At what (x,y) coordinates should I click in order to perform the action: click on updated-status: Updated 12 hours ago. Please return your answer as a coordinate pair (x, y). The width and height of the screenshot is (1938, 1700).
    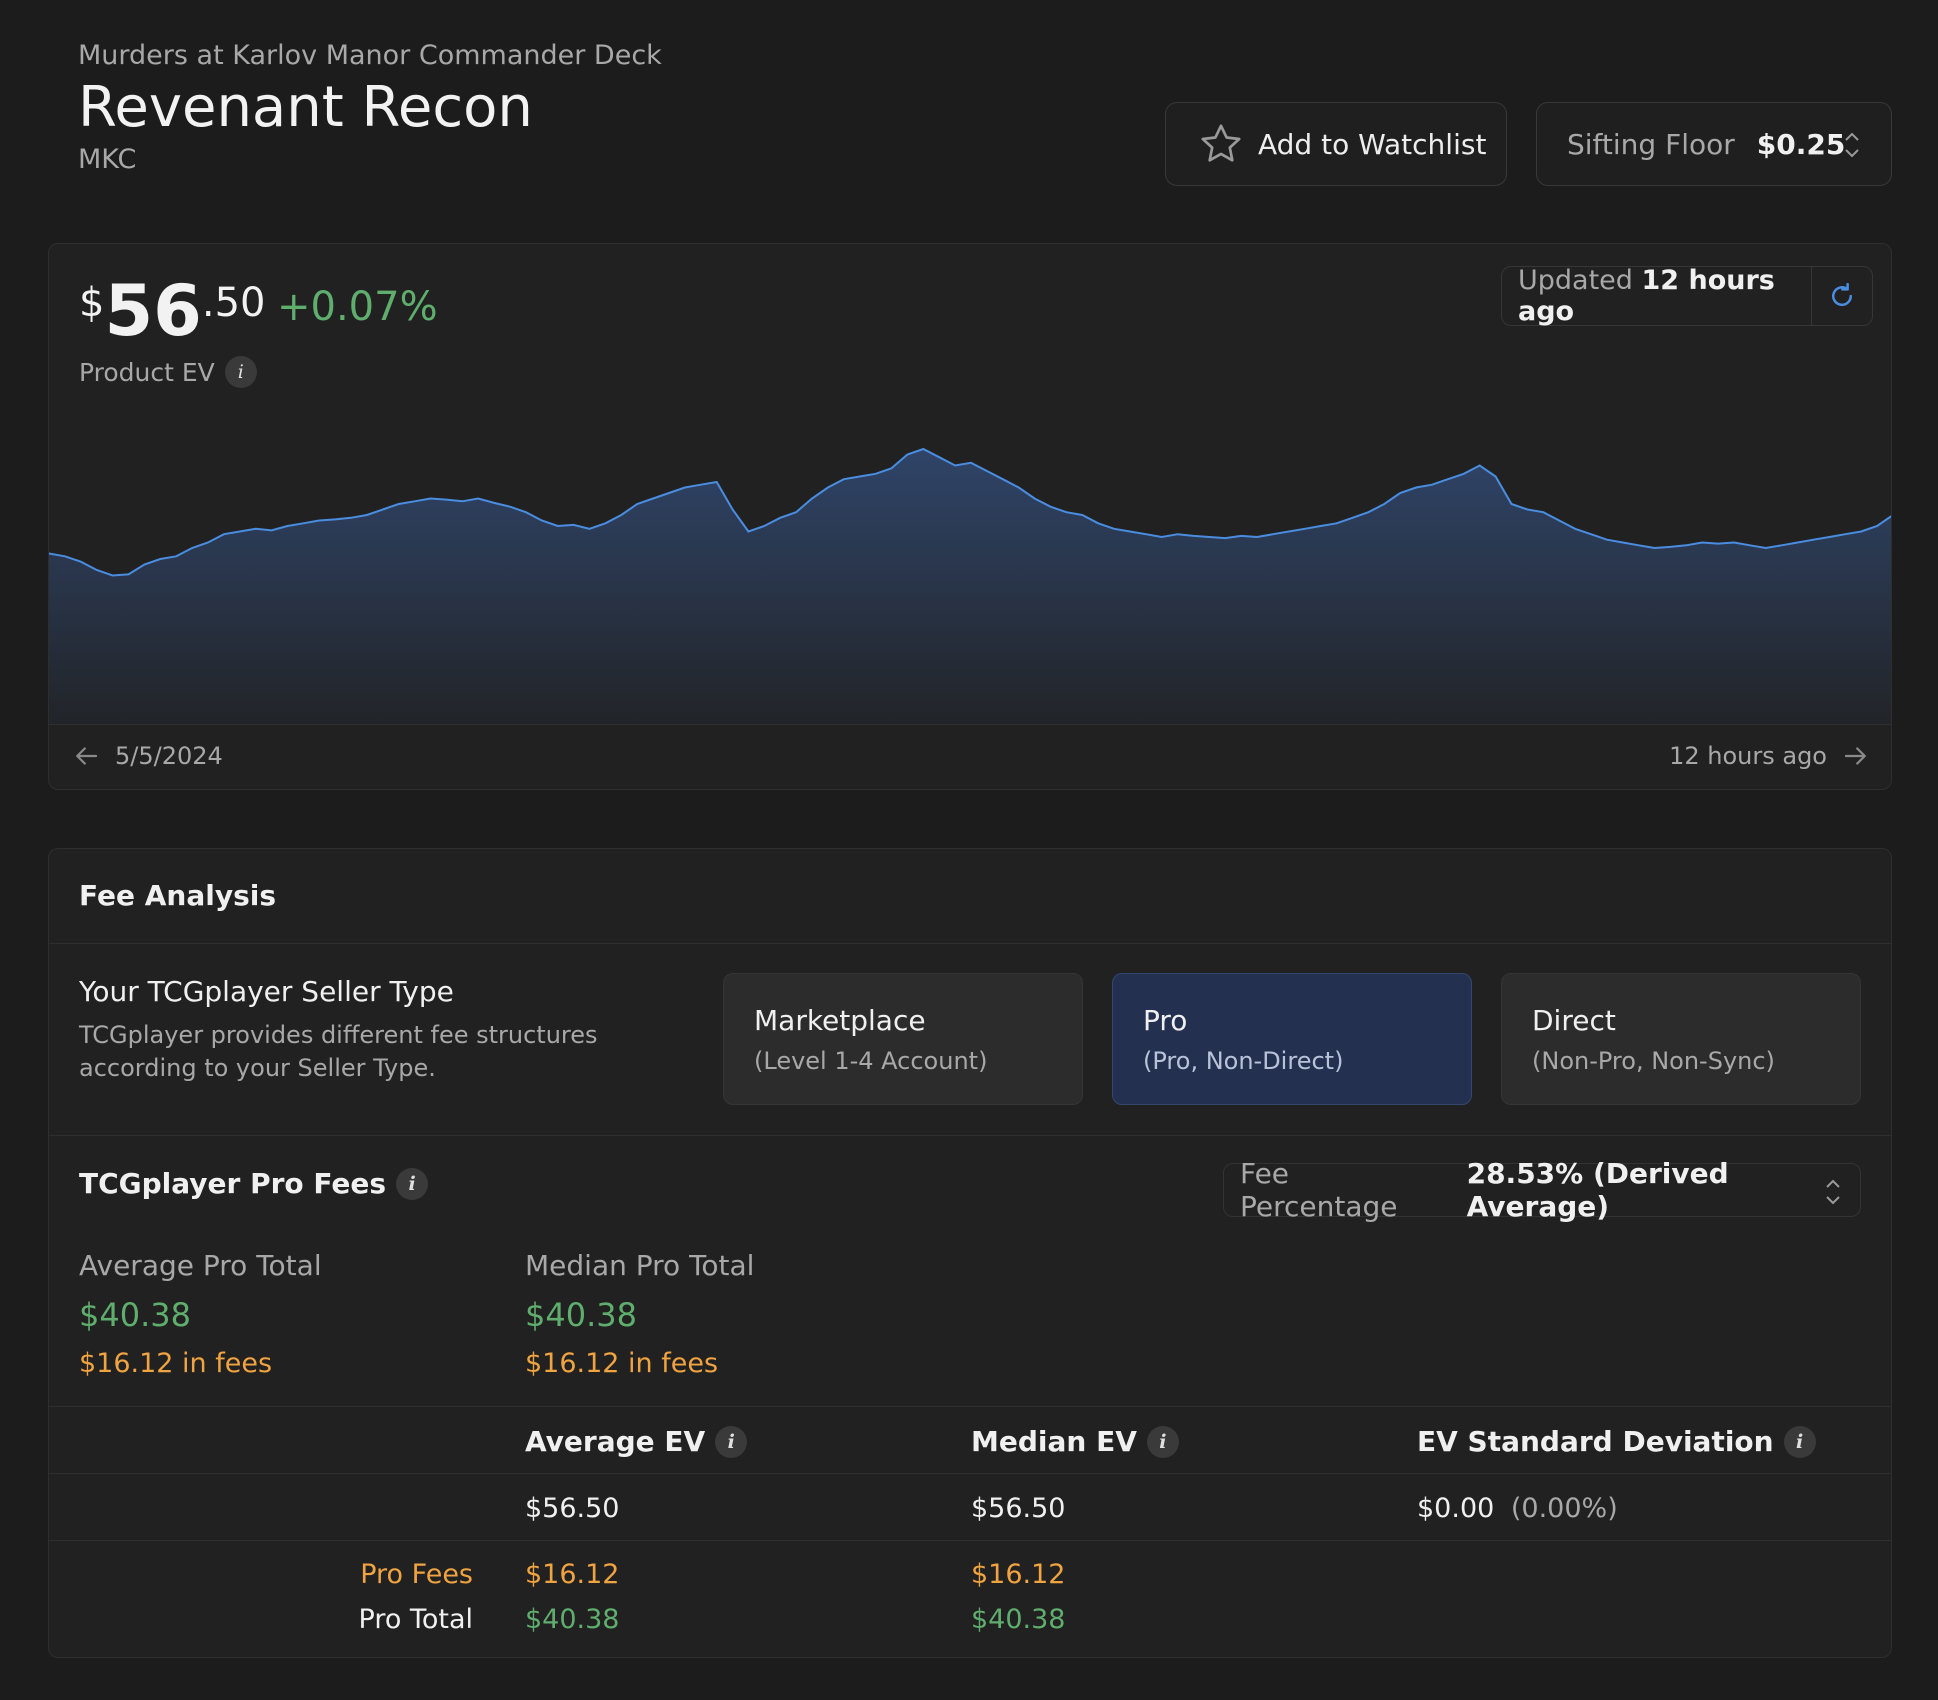
    Looking at the image, I should click on (1687, 296).